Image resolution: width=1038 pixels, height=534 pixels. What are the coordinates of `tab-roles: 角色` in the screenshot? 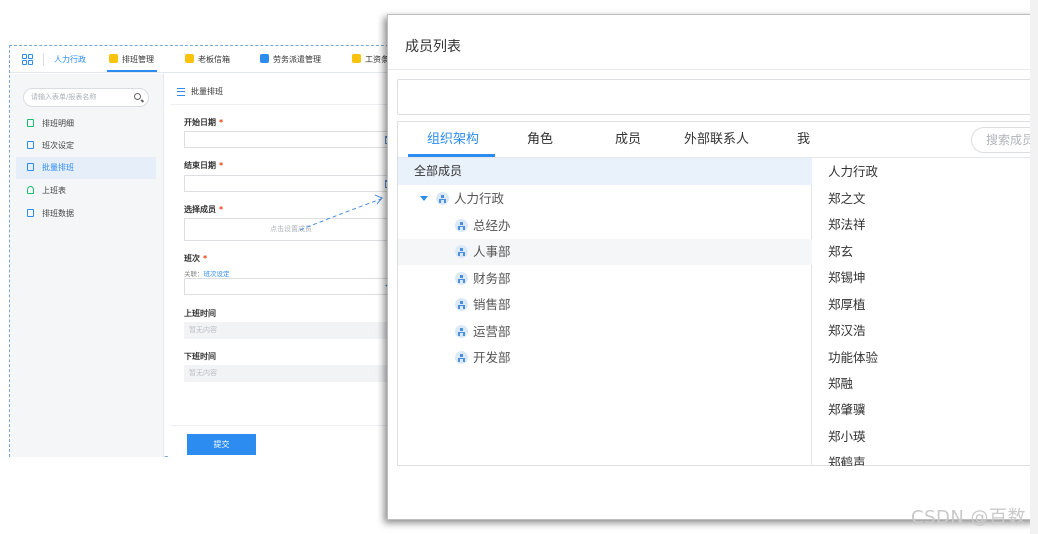 It's located at (540, 140).